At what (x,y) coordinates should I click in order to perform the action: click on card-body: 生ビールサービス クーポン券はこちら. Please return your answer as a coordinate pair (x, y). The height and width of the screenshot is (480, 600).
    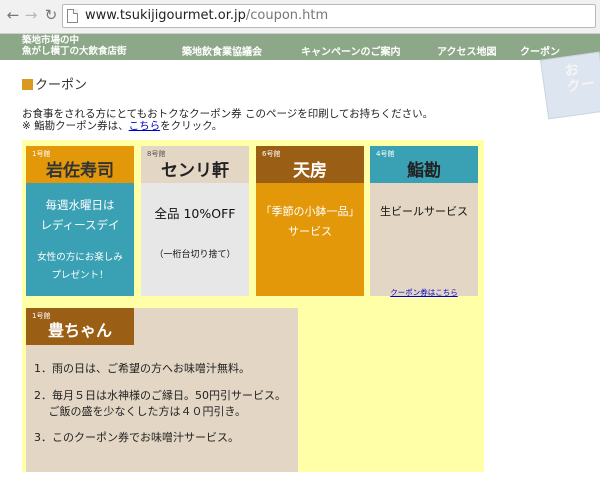
    Looking at the image, I should click on (424, 240).